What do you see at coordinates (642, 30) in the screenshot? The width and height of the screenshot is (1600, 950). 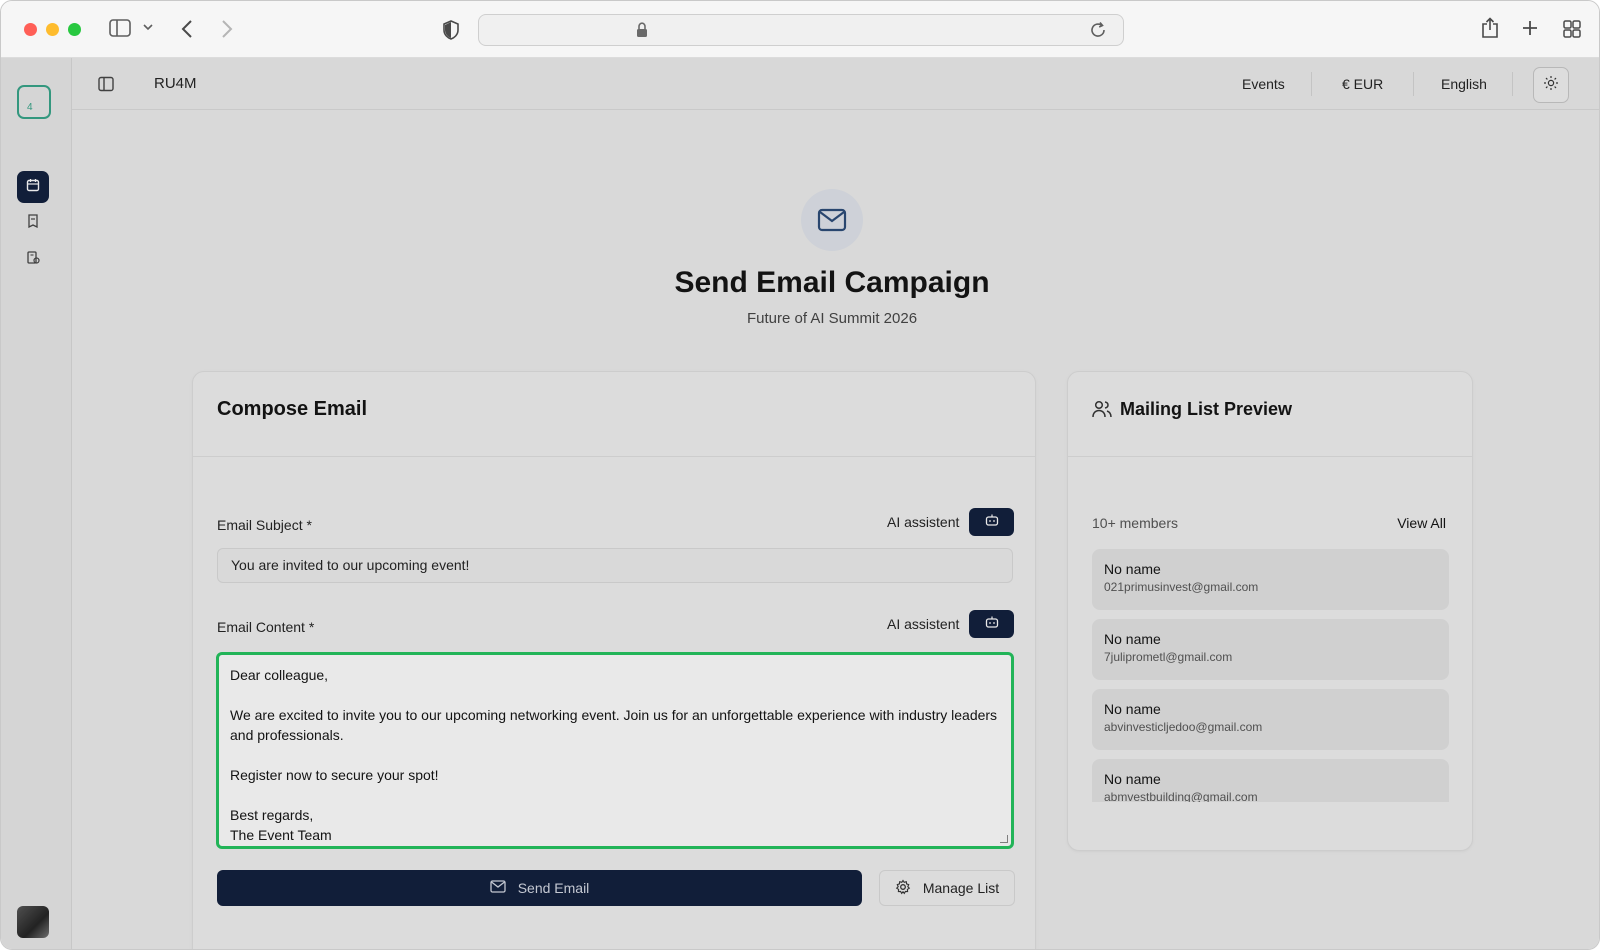 I see `lock-icon` at bounding box center [642, 30].